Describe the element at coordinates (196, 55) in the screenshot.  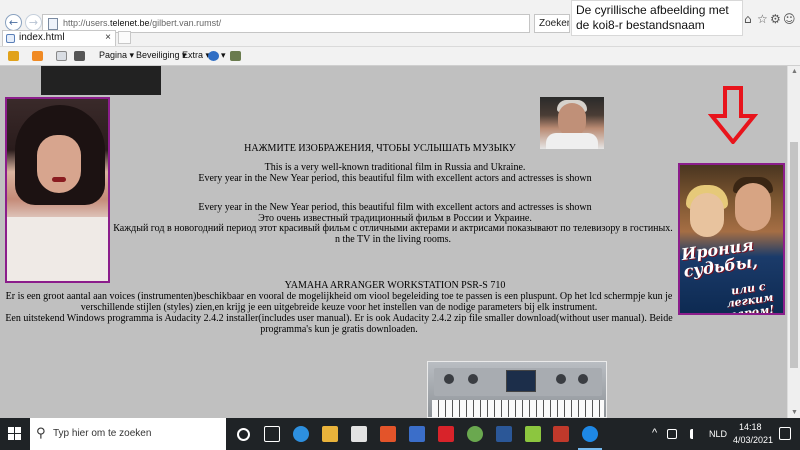
I see `extra-menu: Extra ▾` at that location.